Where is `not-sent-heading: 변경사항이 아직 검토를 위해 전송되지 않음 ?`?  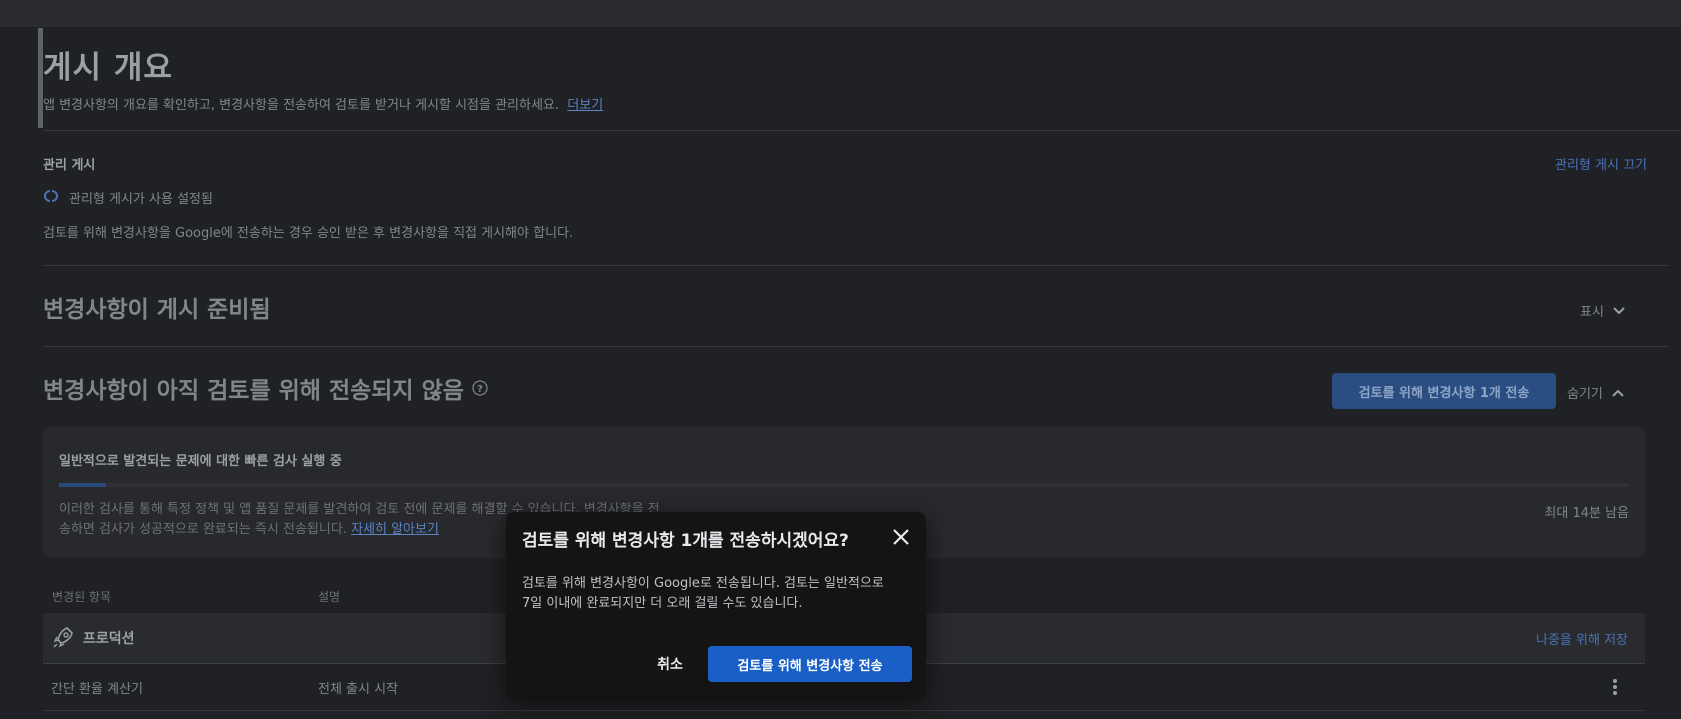
not-sent-heading: 변경사항이 아직 검토를 위해 전송되지 않음 ? is located at coordinates (265, 388).